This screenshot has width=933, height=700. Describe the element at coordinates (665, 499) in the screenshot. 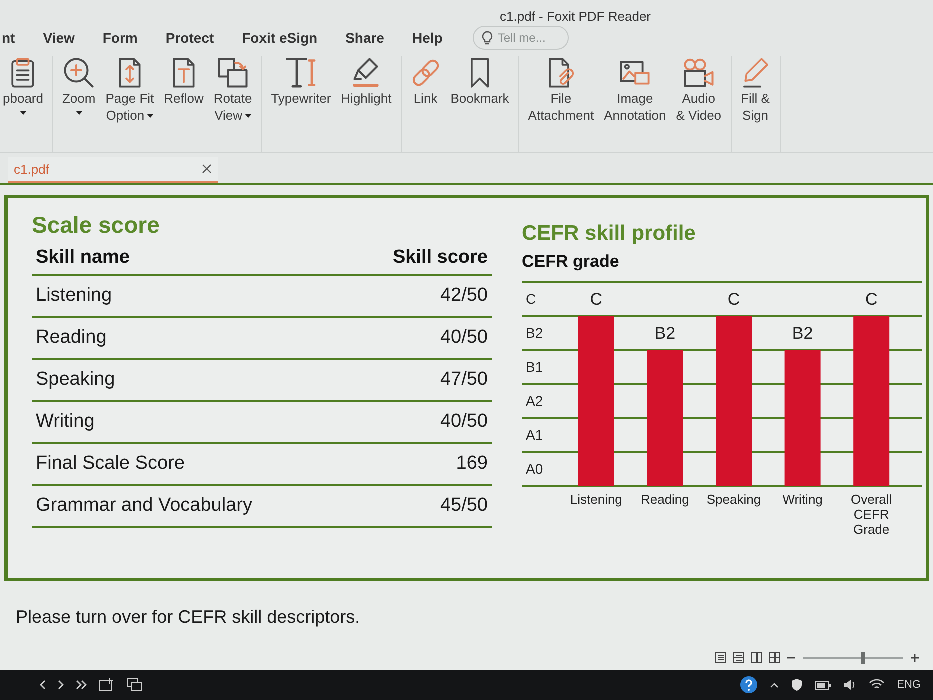

I see `category-label: Reading` at that location.